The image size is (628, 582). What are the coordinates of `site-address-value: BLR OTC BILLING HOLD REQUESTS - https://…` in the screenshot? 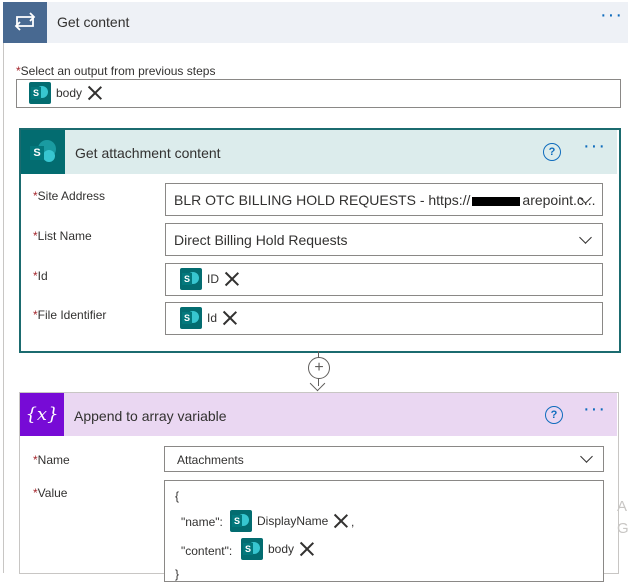 It's located at (385, 200).